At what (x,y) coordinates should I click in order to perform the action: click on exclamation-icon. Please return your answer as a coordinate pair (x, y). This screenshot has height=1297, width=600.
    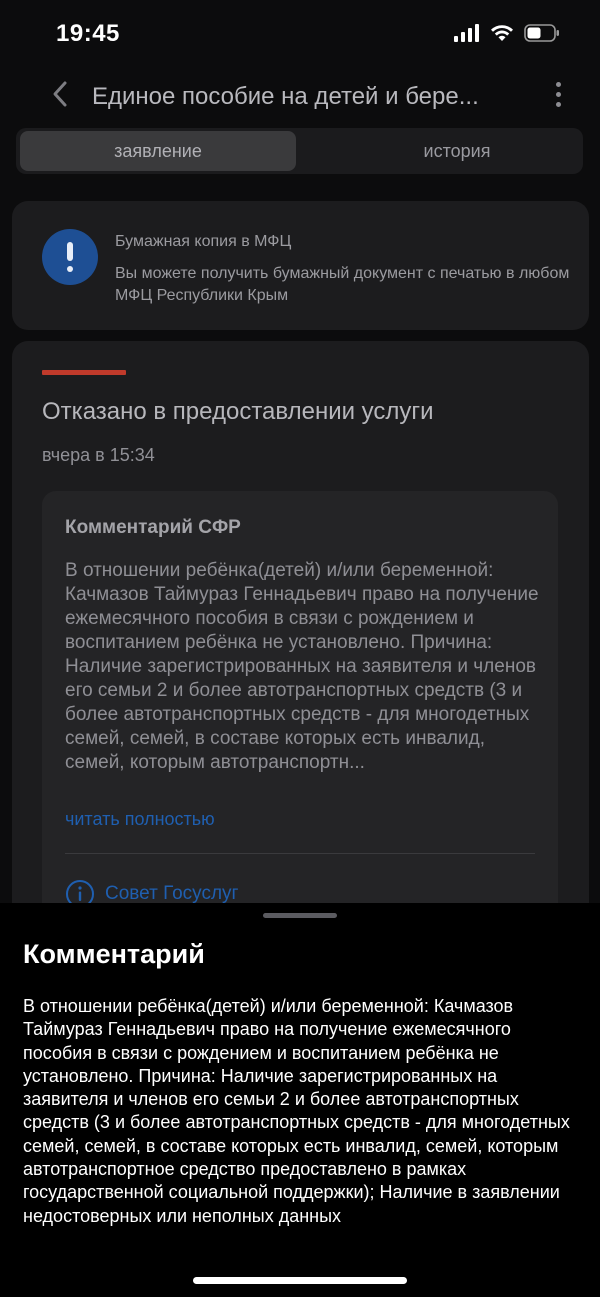
    Looking at the image, I should click on (70, 257).